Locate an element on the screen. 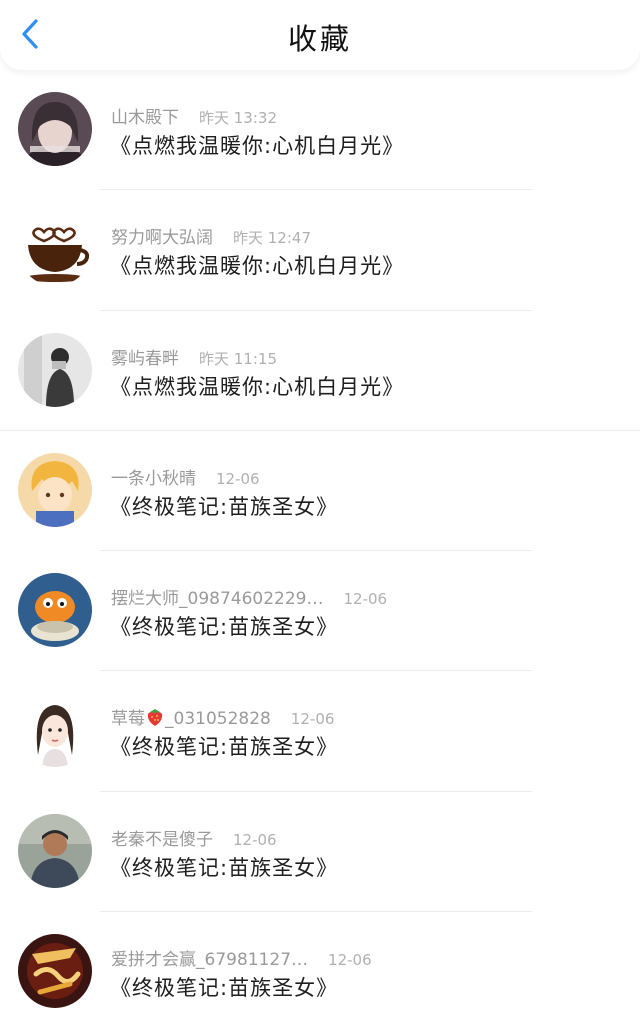  list-item: 努力啊大弘阔 昨天 12:47 《点燃我温暖你:心机白月光》 is located at coordinates (320, 250).